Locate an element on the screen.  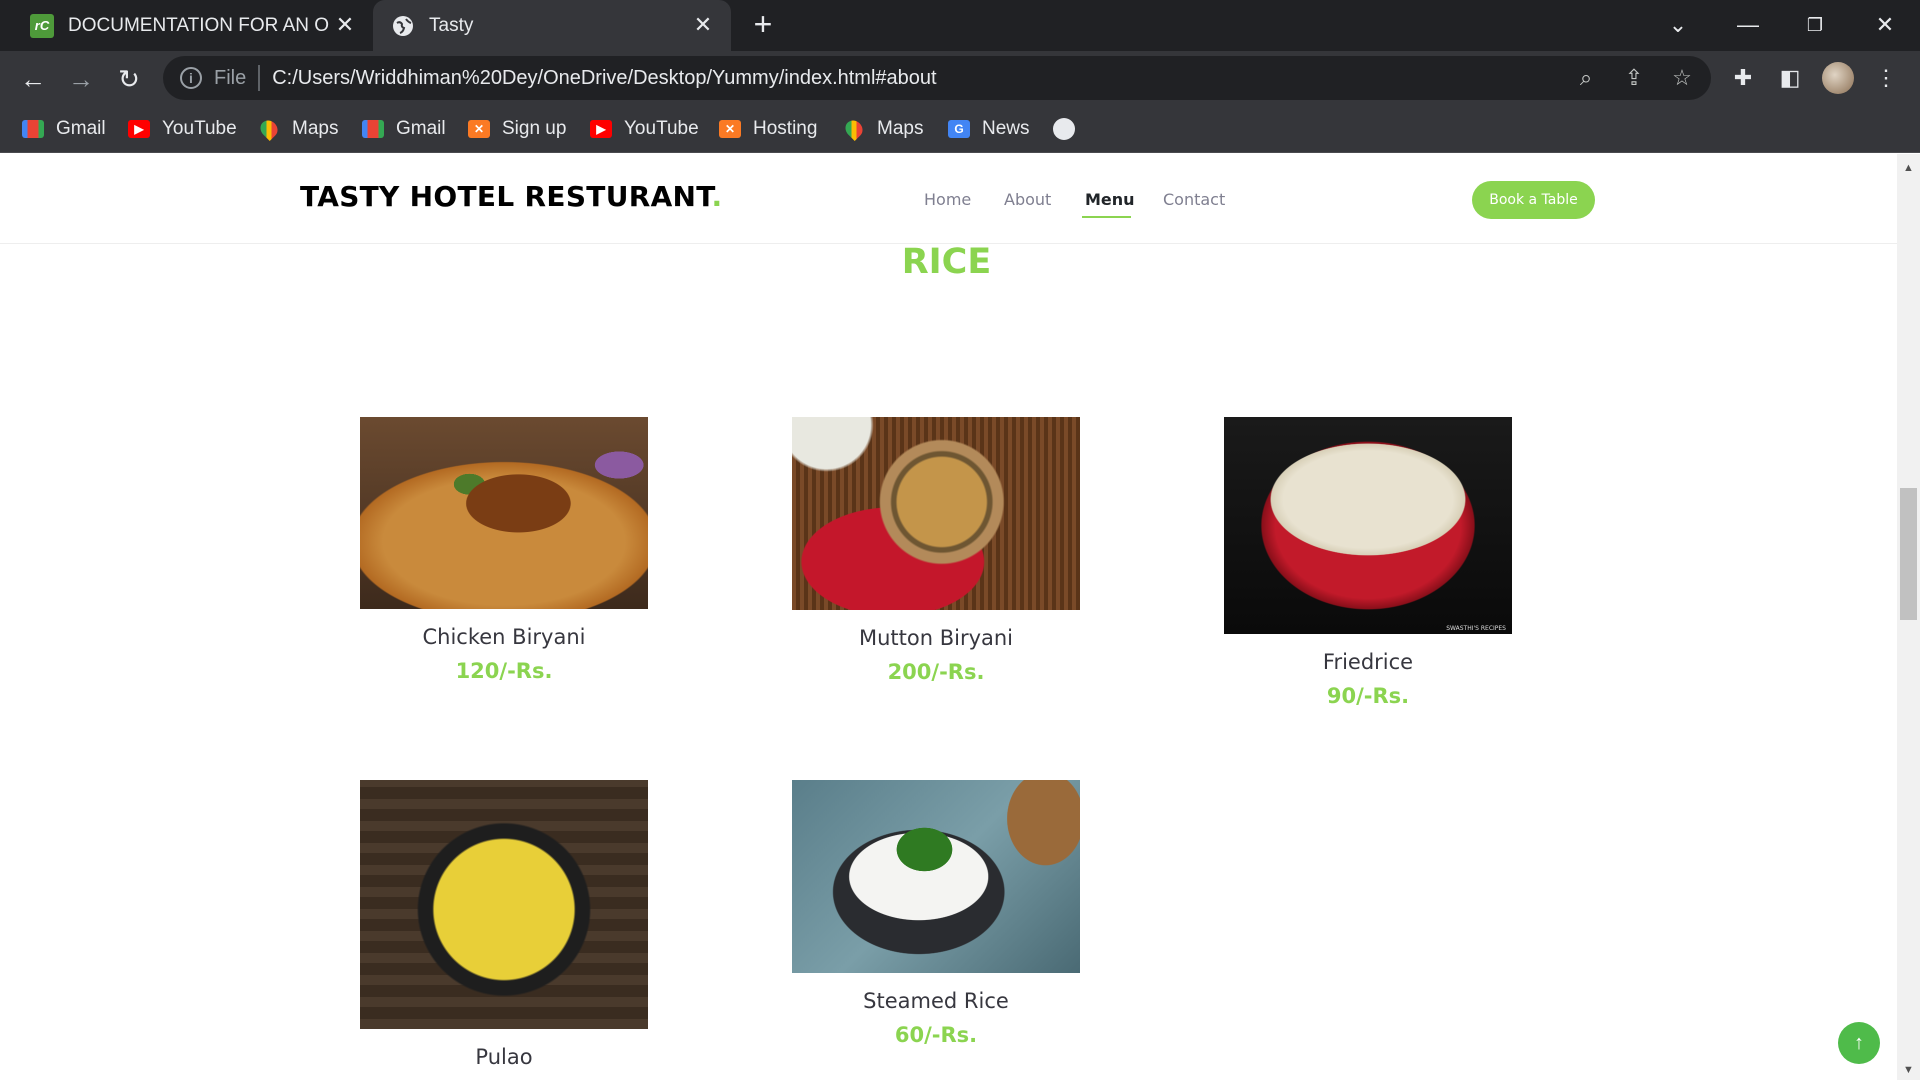
menu-item-steamed-rice: Steamed Rice 60/-Rs. is located at coordinates (936, 913).